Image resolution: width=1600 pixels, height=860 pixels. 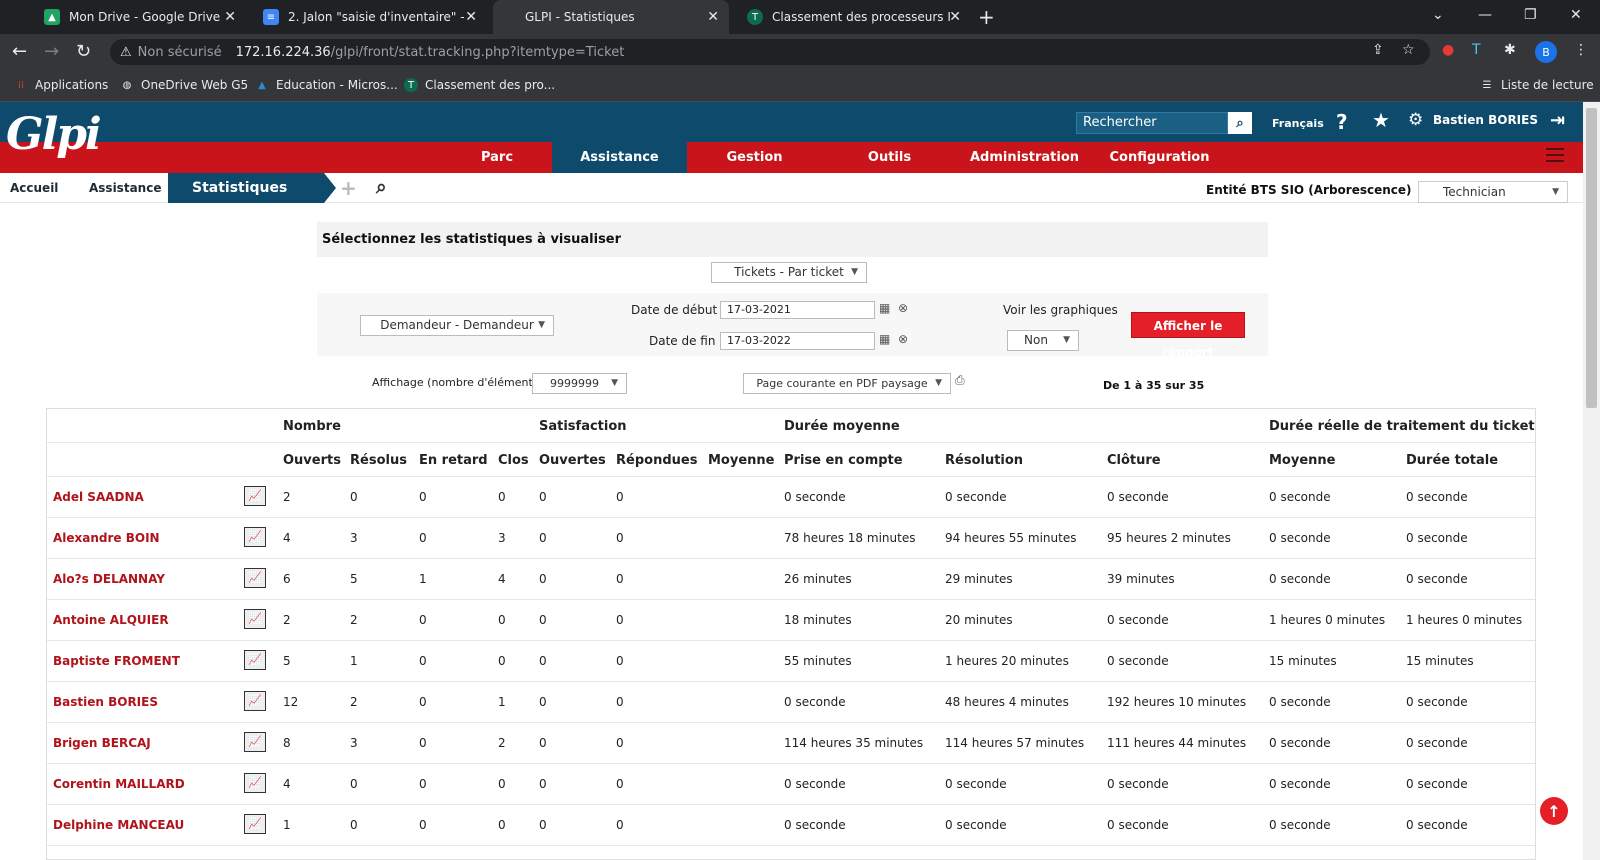 I want to click on col-duree-totale: Durée totale, so click(x=1452, y=460).